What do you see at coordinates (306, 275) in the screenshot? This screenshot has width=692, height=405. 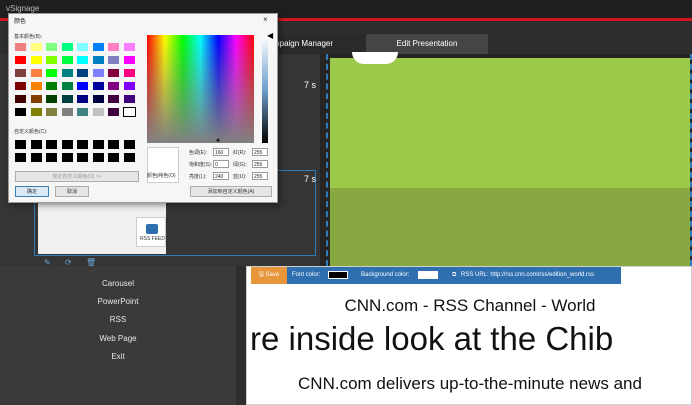 I see `font-color-label: Font color:` at bounding box center [306, 275].